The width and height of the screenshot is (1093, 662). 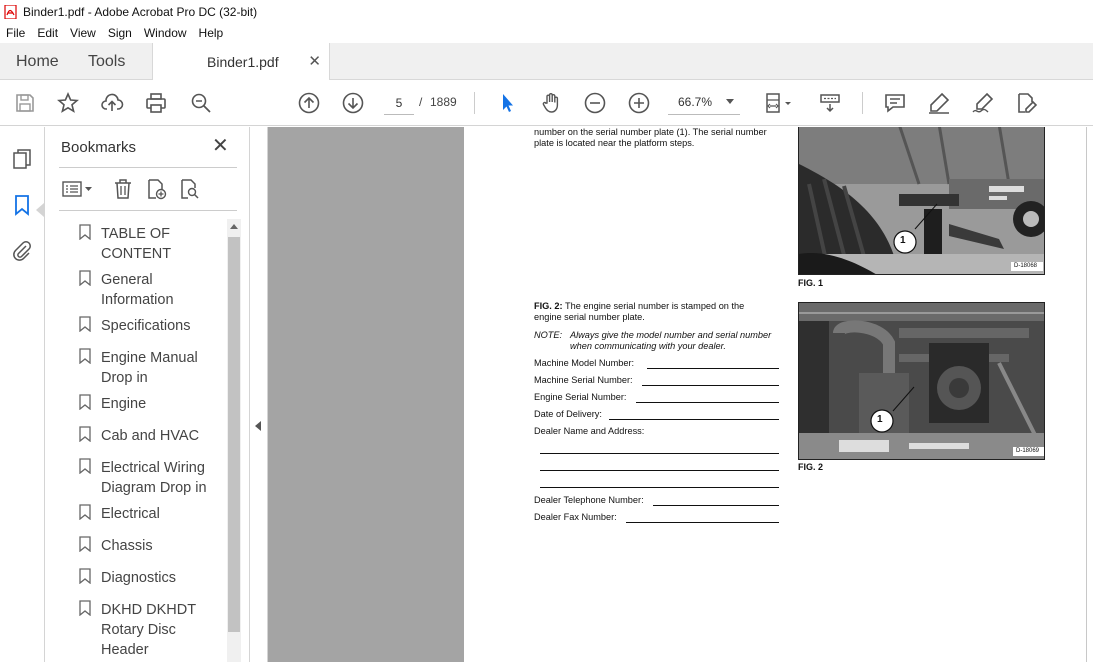 What do you see at coordinates (309, 103) in the screenshot?
I see `previous-page-icon` at bounding box center [309, 103].